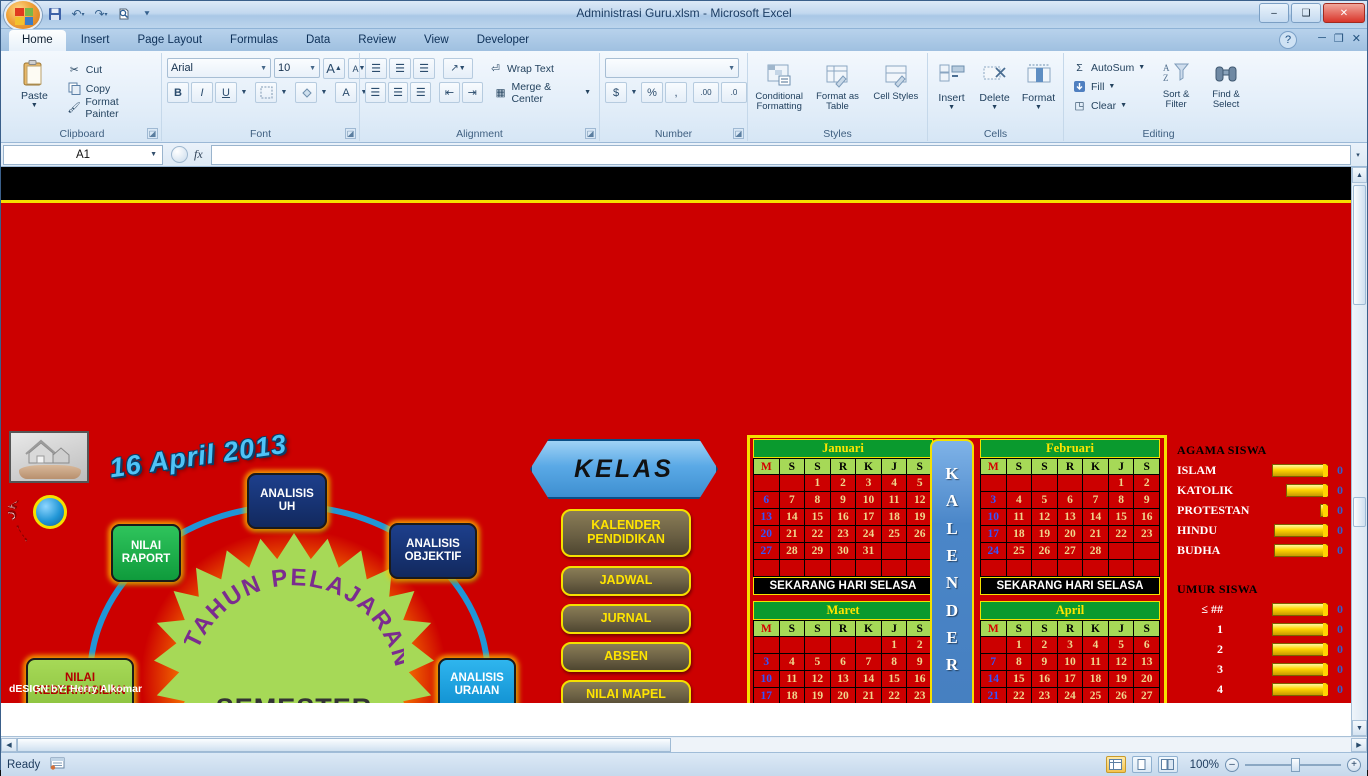 This screenshot has width=1368, height=776. What do you see at coordinates (436, 40) in the screenshot?
I see `tab-view: View` at bounding box center [436, 40].